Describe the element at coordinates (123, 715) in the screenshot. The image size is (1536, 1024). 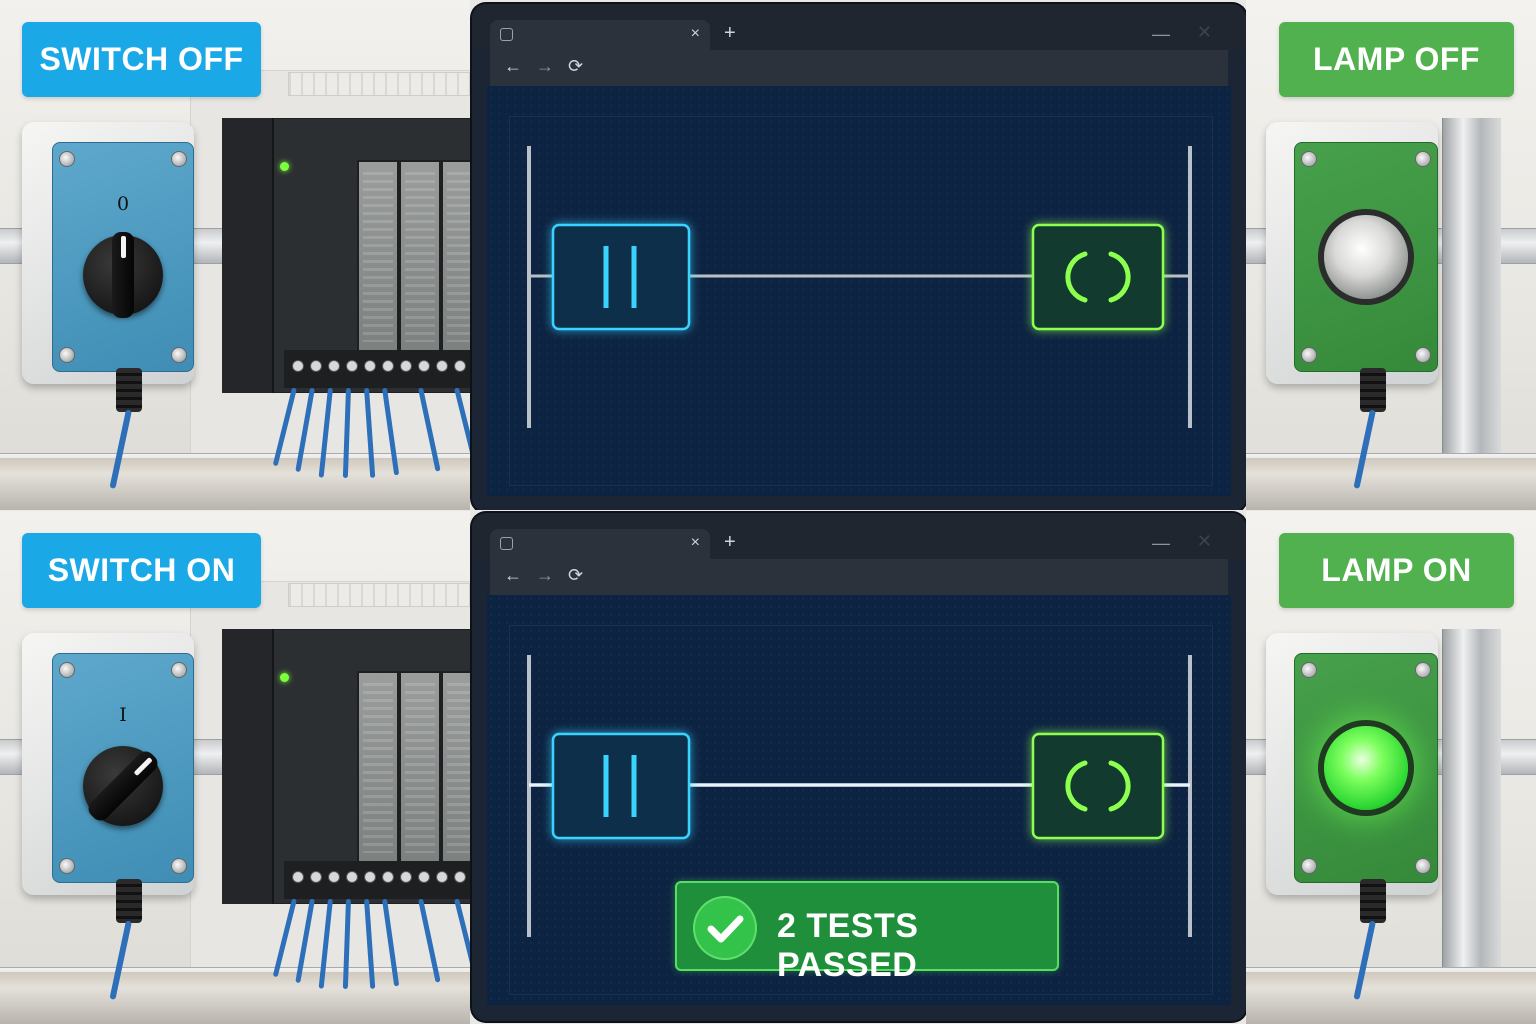
I see `switch-position-label: I` at that location.